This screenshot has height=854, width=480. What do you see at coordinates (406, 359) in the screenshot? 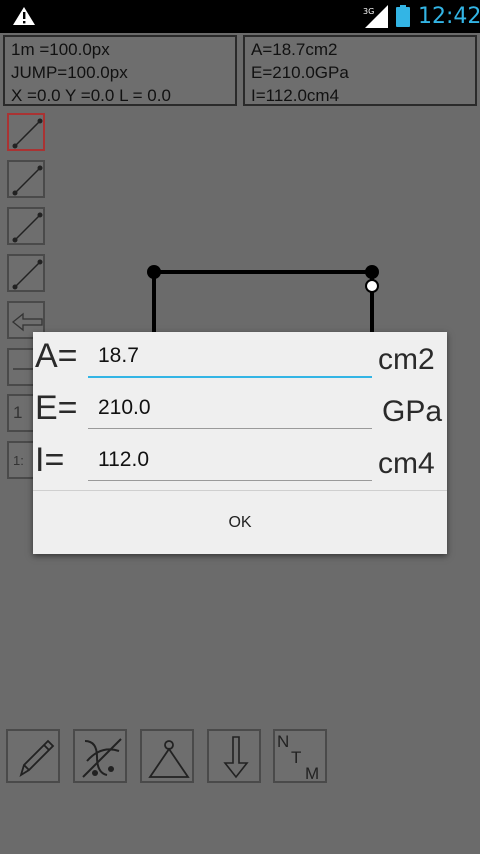
I see `area-unit: cm2` at bounding box center [406, 359].